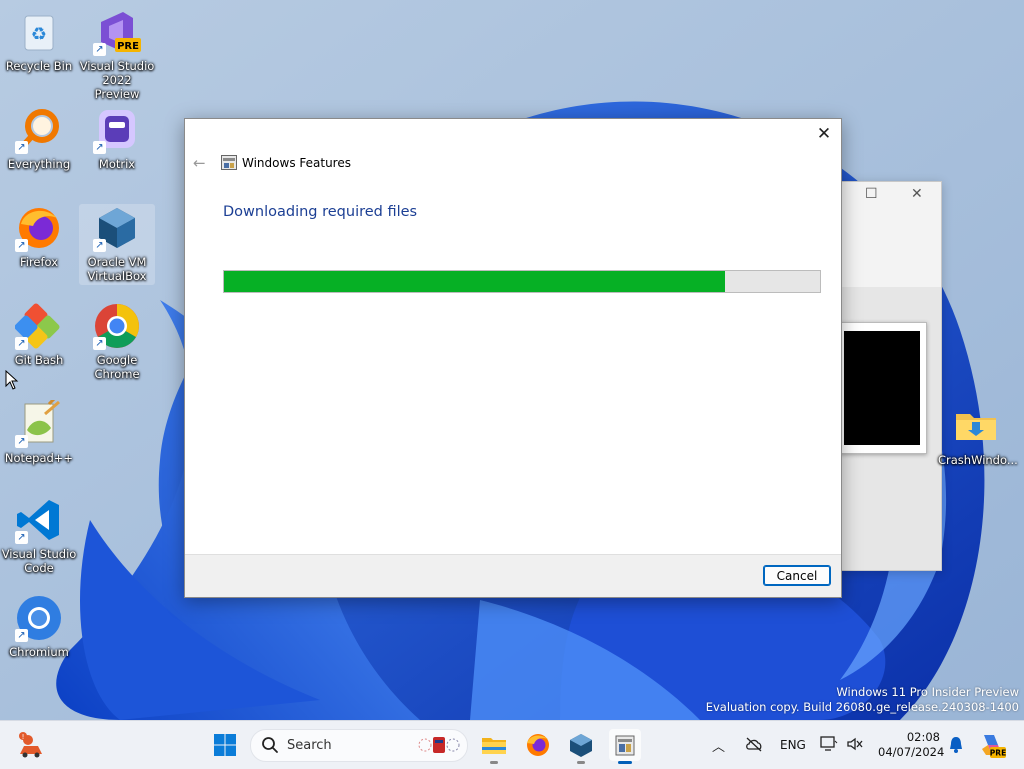 Image resolution: width=1024 pixels, height=769 pixels. I want to click on motrix-icon: ↗, so click(117, 130).